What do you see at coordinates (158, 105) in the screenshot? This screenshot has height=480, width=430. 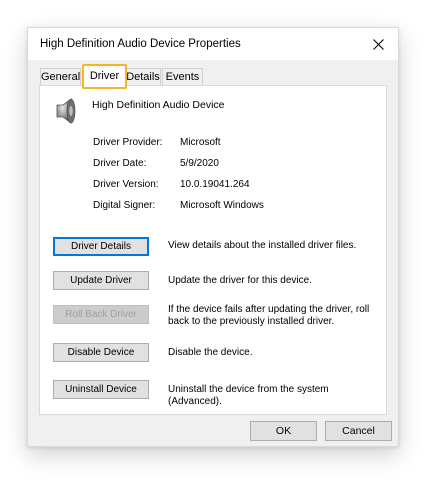 I see `device-name: High Definition Audio Device` at bounding box center [158, 105].